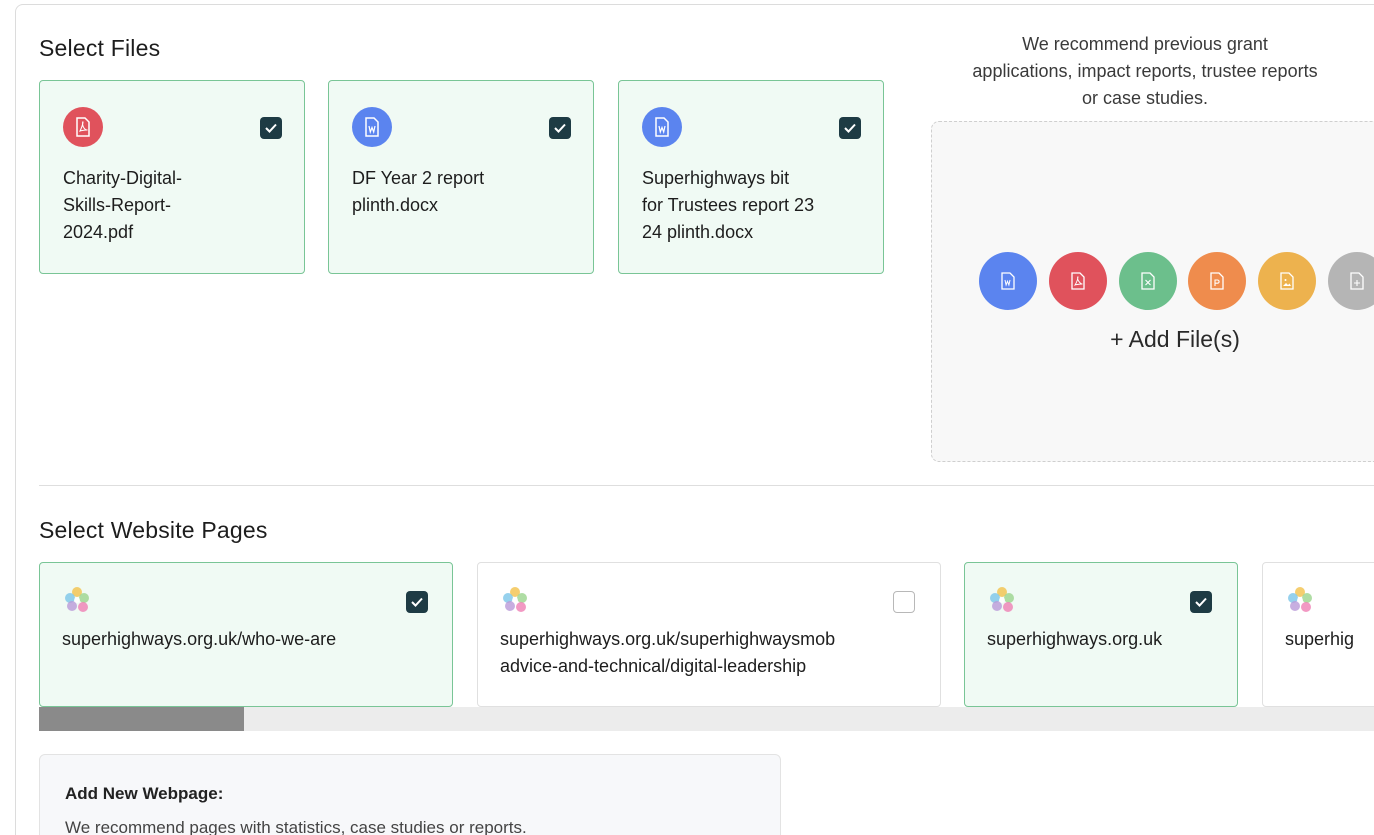 The image size is (1374, 835). What do you see at coordinates (1008, 281) in the screenshot?
I see `word-icon` at bounding box center [1008, 281].